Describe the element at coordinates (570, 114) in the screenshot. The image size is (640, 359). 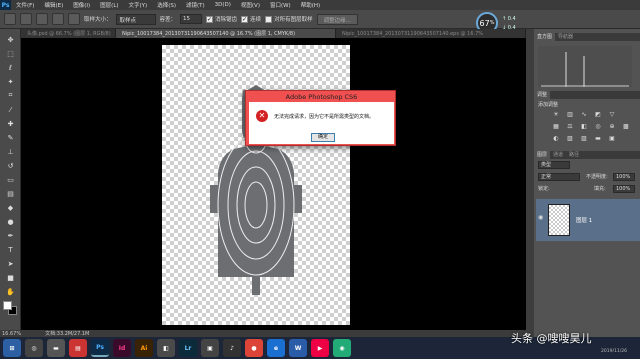
I see `levels-icon: ▥` at that location.